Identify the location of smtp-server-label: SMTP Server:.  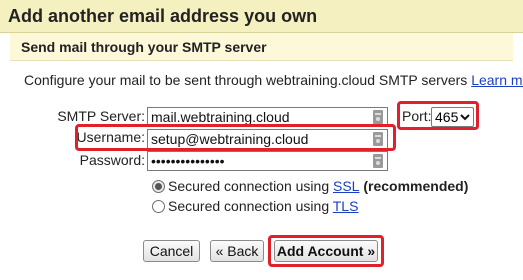
(101, 116).